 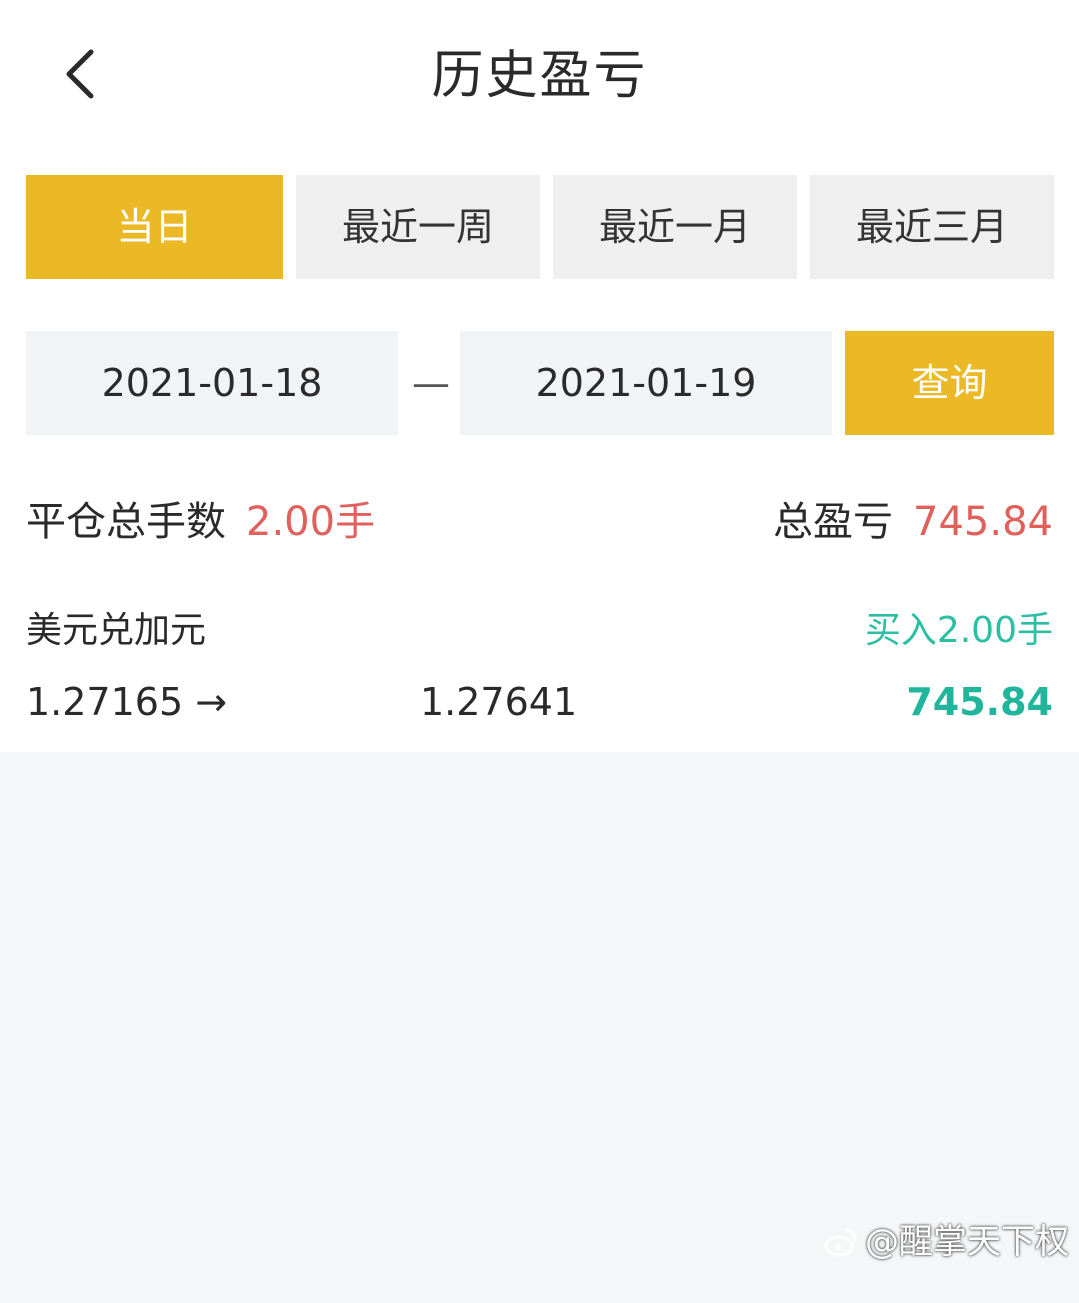 I want to click on period-tabs: 当日 最近一周 最近一月 最近三月, so click(x=540, y=227).